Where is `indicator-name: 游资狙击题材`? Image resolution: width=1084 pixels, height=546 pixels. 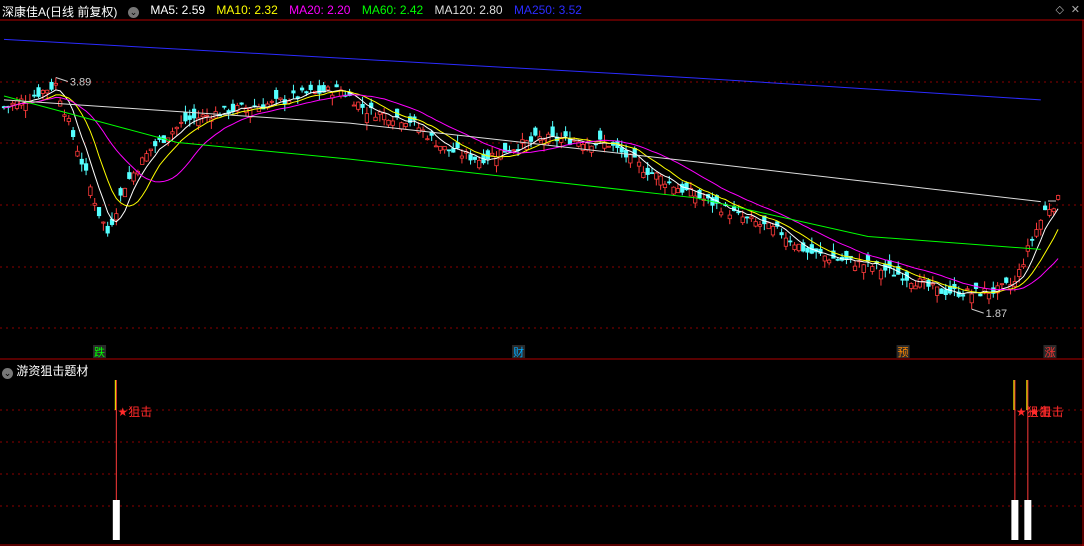 indicator-name: 游资狙击题材 is located at coordinates (52, 371).